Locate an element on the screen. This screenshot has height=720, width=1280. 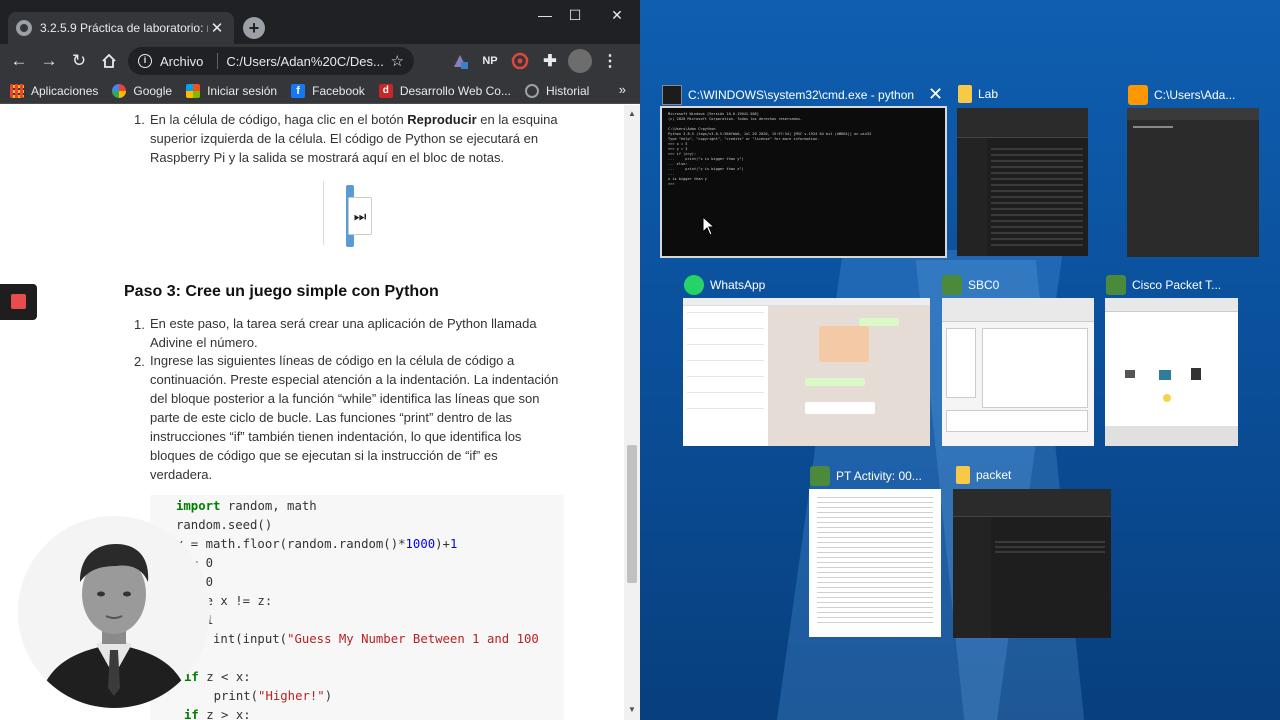
window-title-sbc0: SBC0 is located at coordinates (970, 285).